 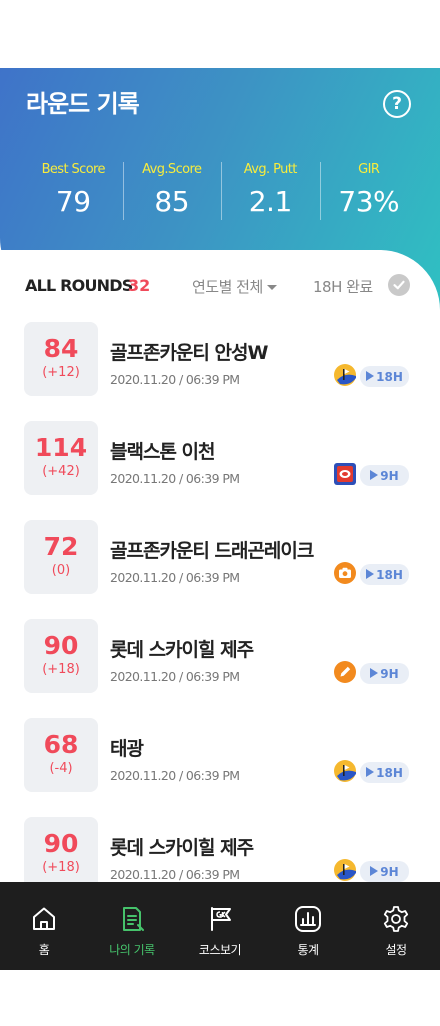 I want to click on score-box: 72 (0), so click(x=61, y=557).